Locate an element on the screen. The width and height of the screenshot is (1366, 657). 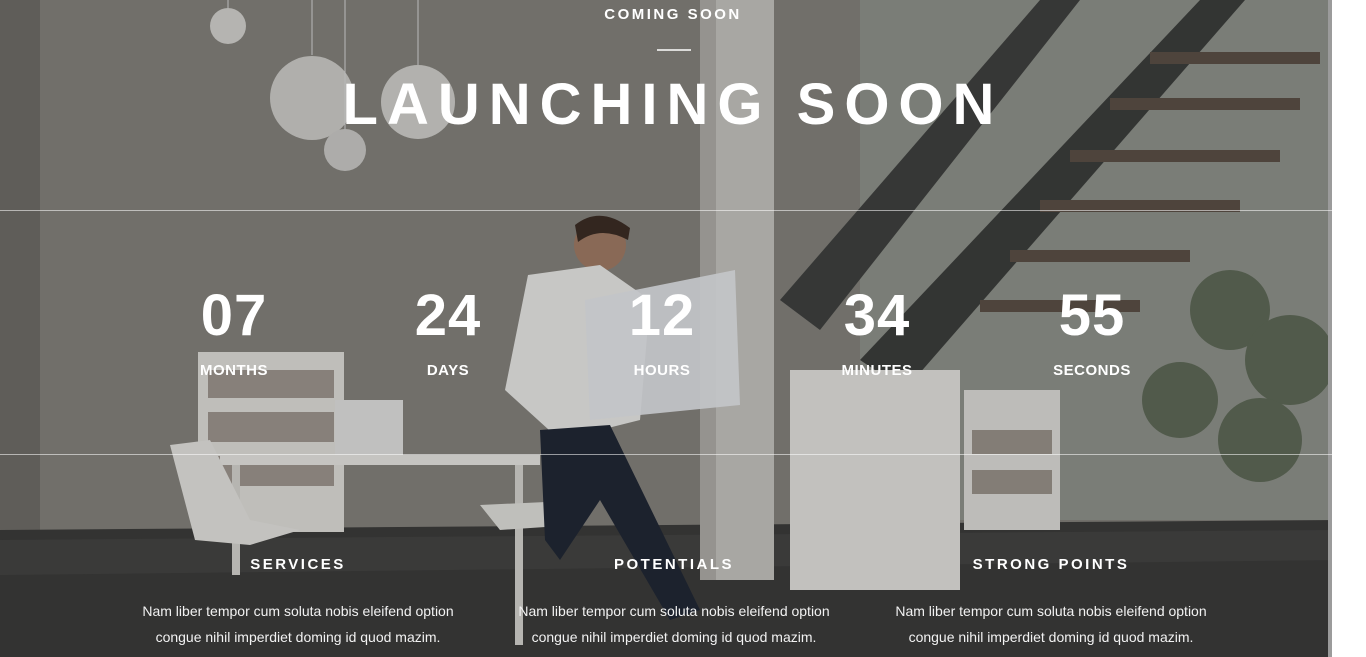
section-divider-top is located at coordinates (666, 210).